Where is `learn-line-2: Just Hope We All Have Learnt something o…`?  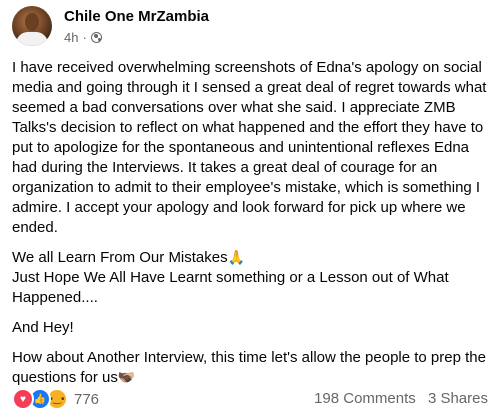 learn-line-2: Just Hope We All Have Learnt something o… is located at coordinates (230, 287).